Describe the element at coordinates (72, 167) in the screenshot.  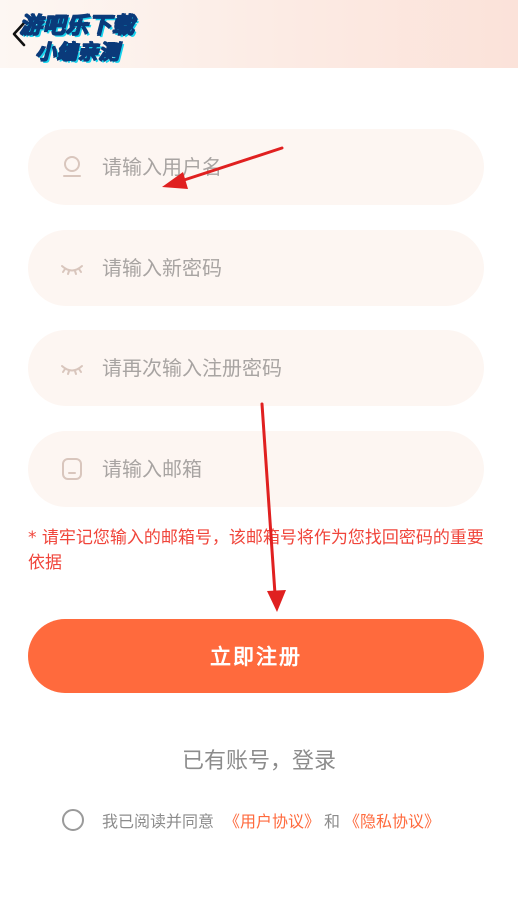
I see `user-icon` at that location.